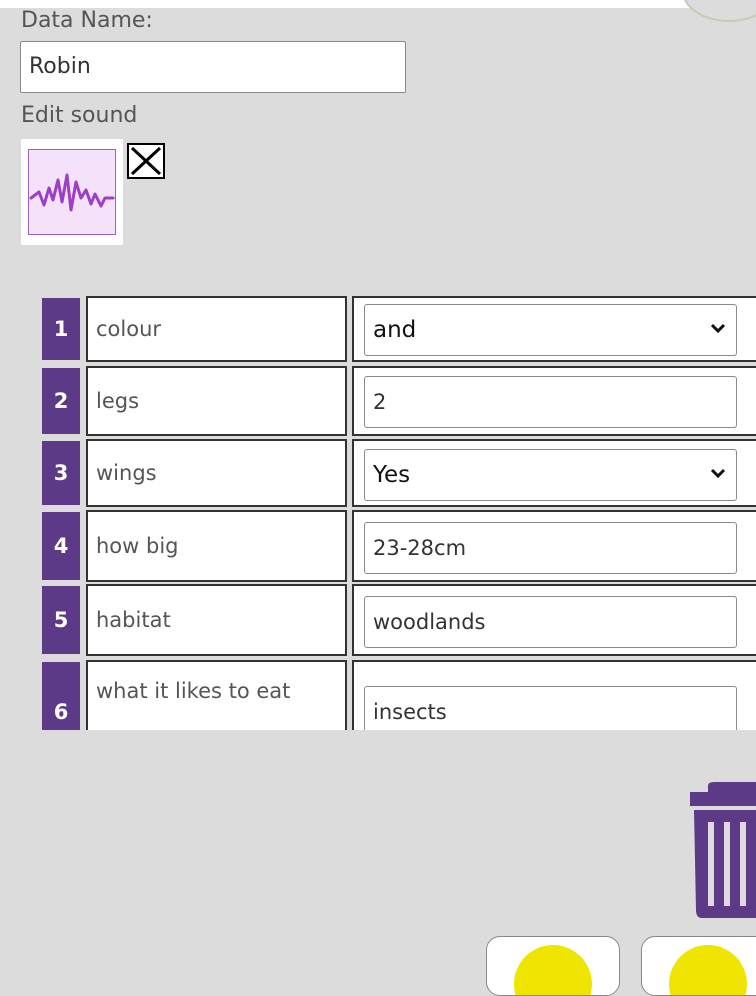 The image size is (756, 996). I want to click on row-label: what it likes to eat, so click(216, 695).